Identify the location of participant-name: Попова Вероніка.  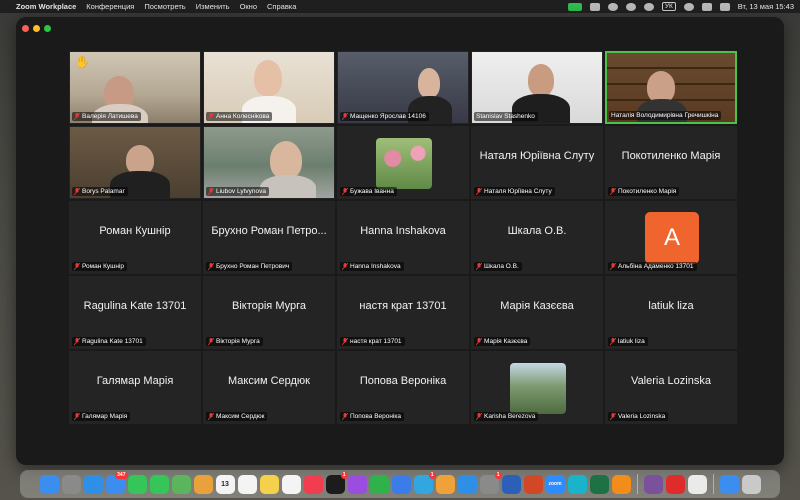
(376, 416).